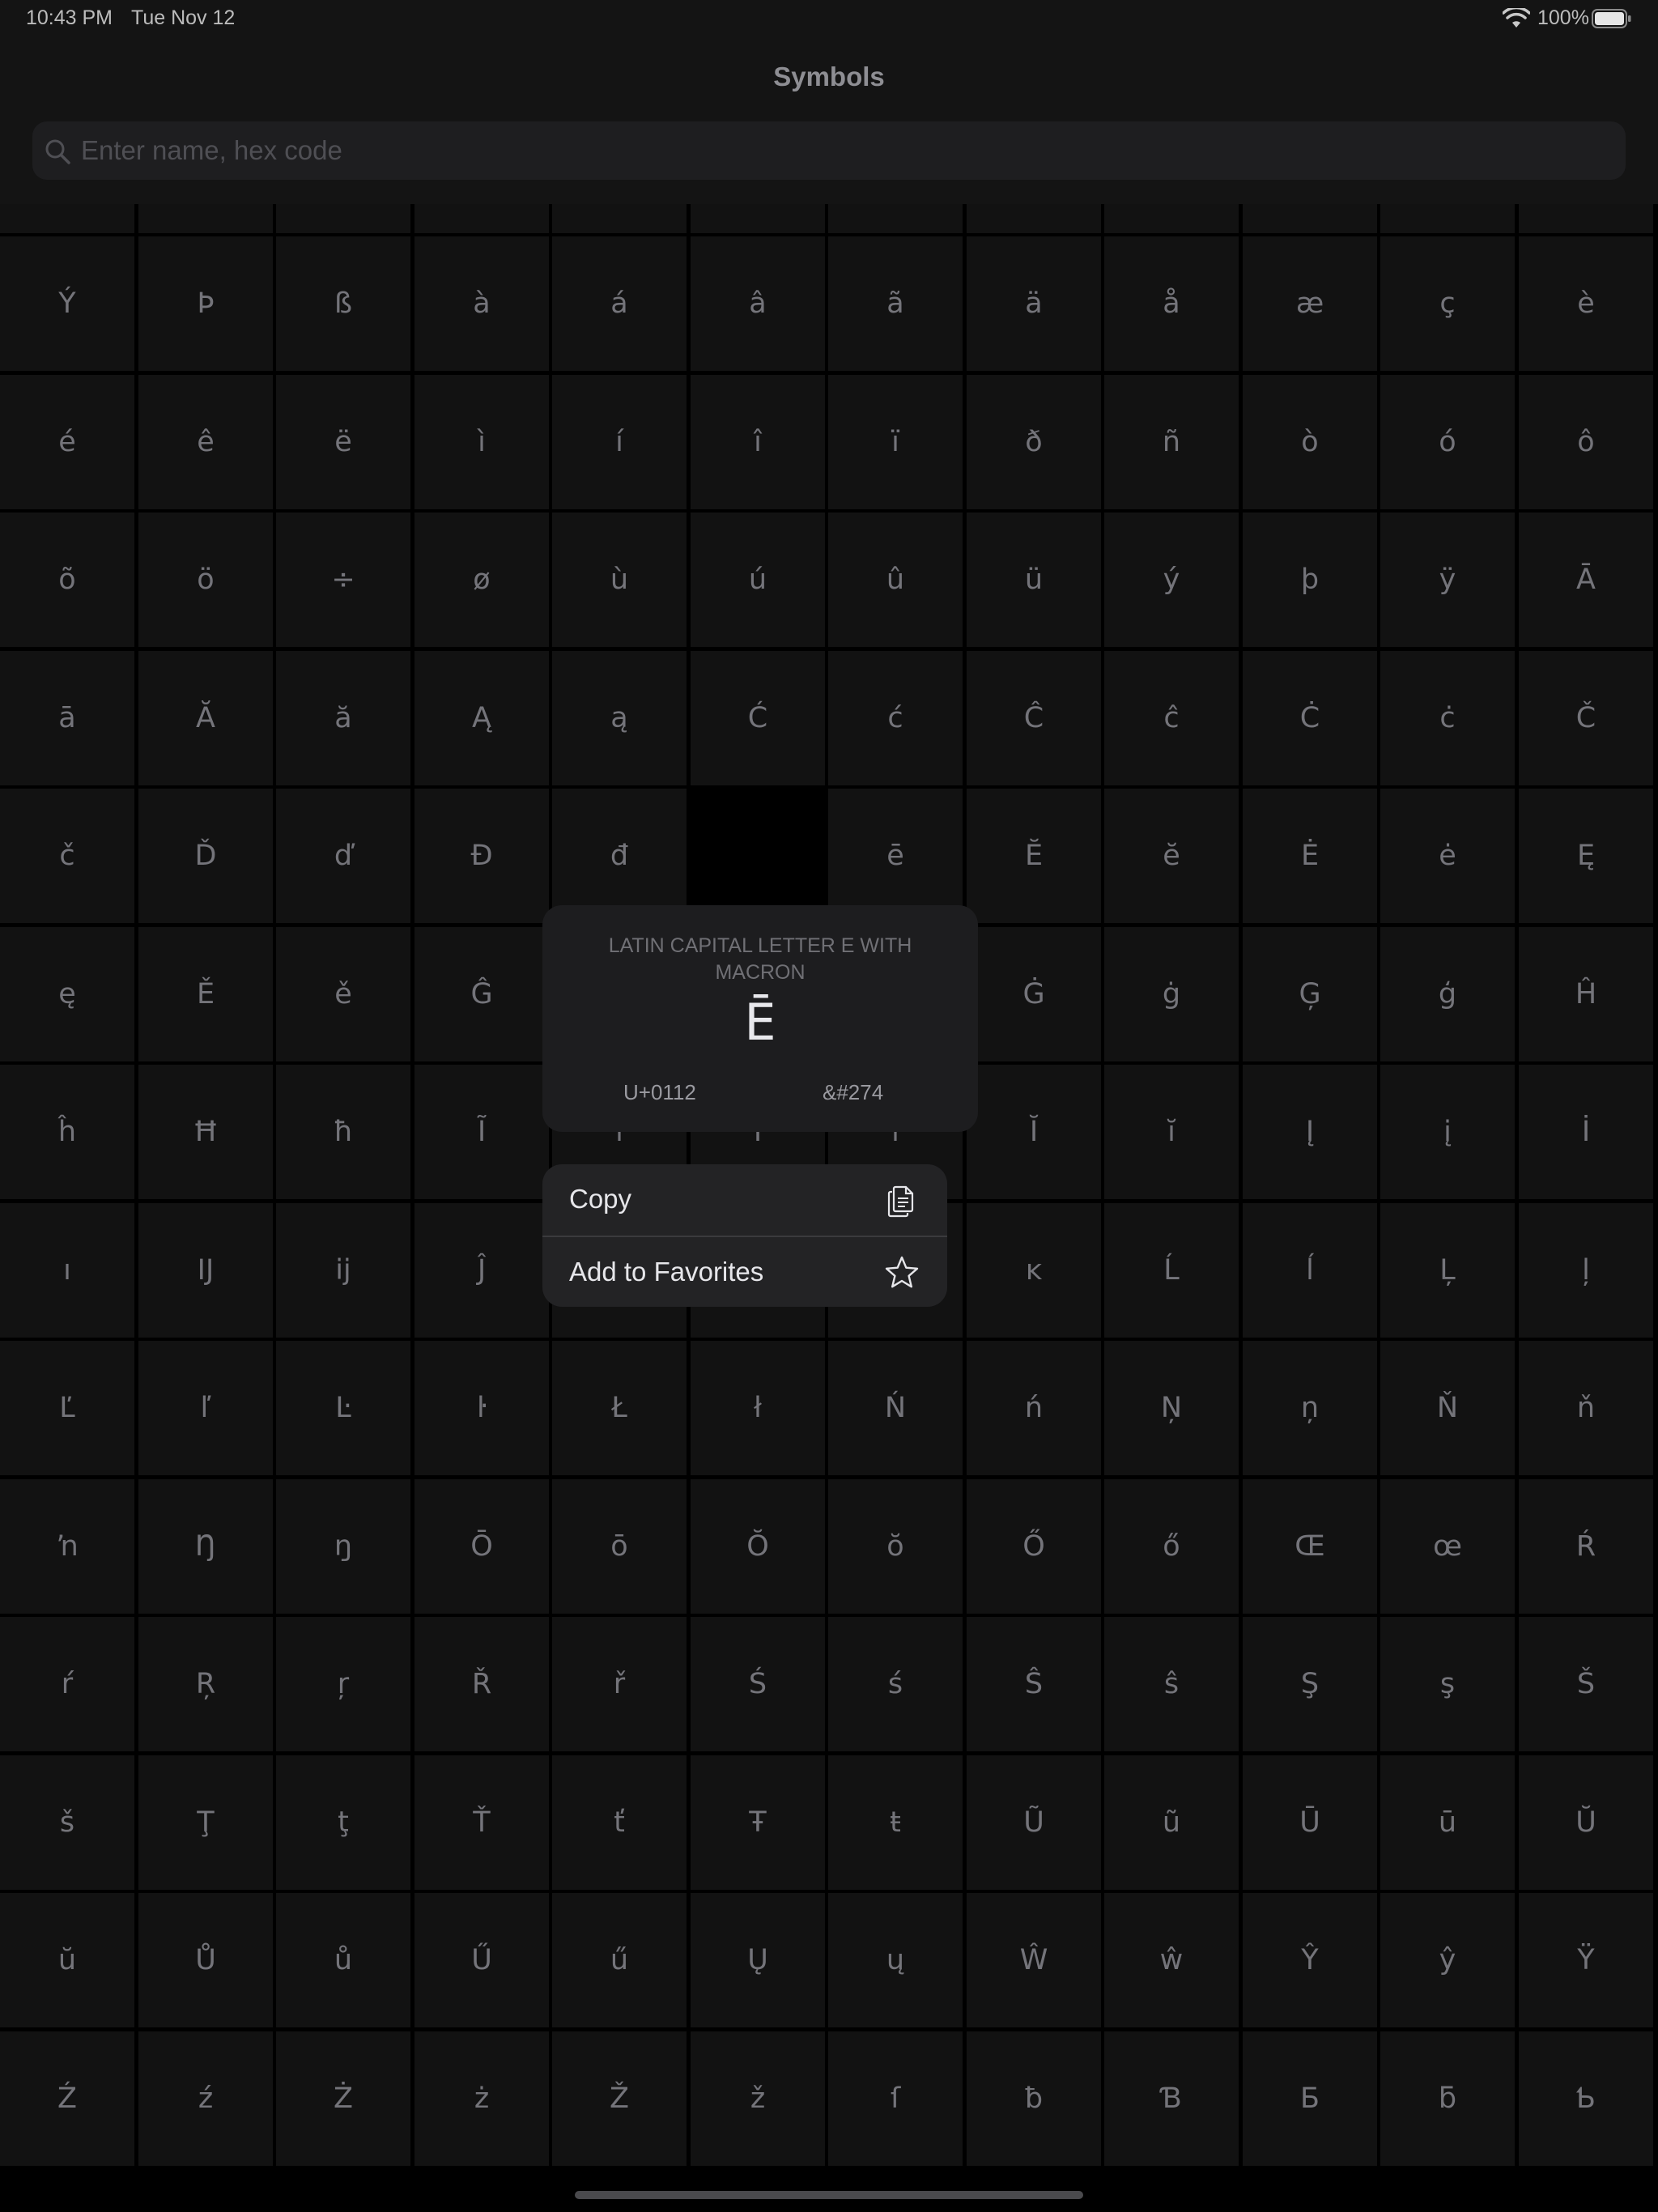 The height and width of the screenshot is (2212, 1658). Describe the element at coordinates (1447, 994) in the screenshot. I see `symbol-cell: ģ` at that location.